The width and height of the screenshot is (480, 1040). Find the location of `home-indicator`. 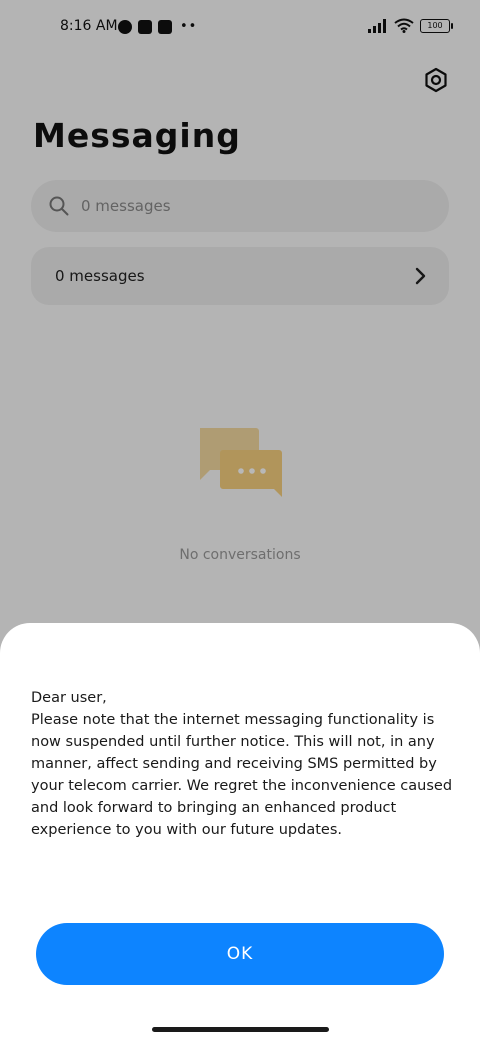

home-indicator is located at coordinates (240, 1029).